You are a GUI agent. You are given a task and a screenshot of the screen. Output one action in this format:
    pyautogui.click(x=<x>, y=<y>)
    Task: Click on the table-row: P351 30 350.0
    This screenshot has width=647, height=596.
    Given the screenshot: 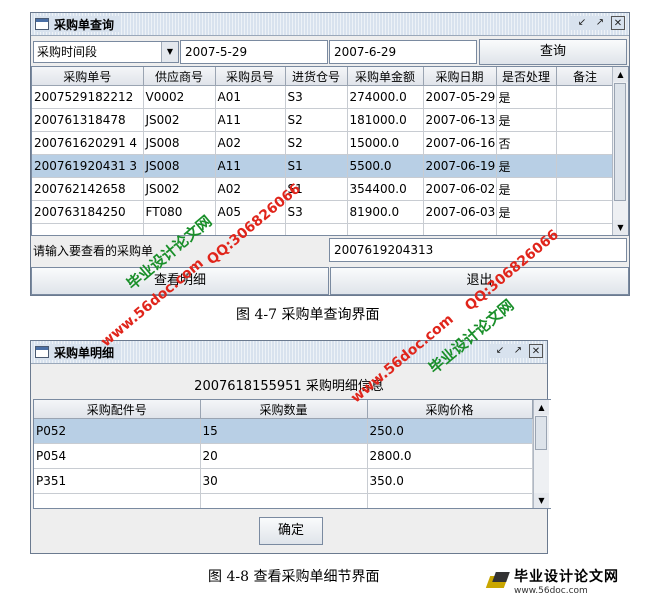 What is the action you would take?
    pyautogui.click(x=283, y=481)
    